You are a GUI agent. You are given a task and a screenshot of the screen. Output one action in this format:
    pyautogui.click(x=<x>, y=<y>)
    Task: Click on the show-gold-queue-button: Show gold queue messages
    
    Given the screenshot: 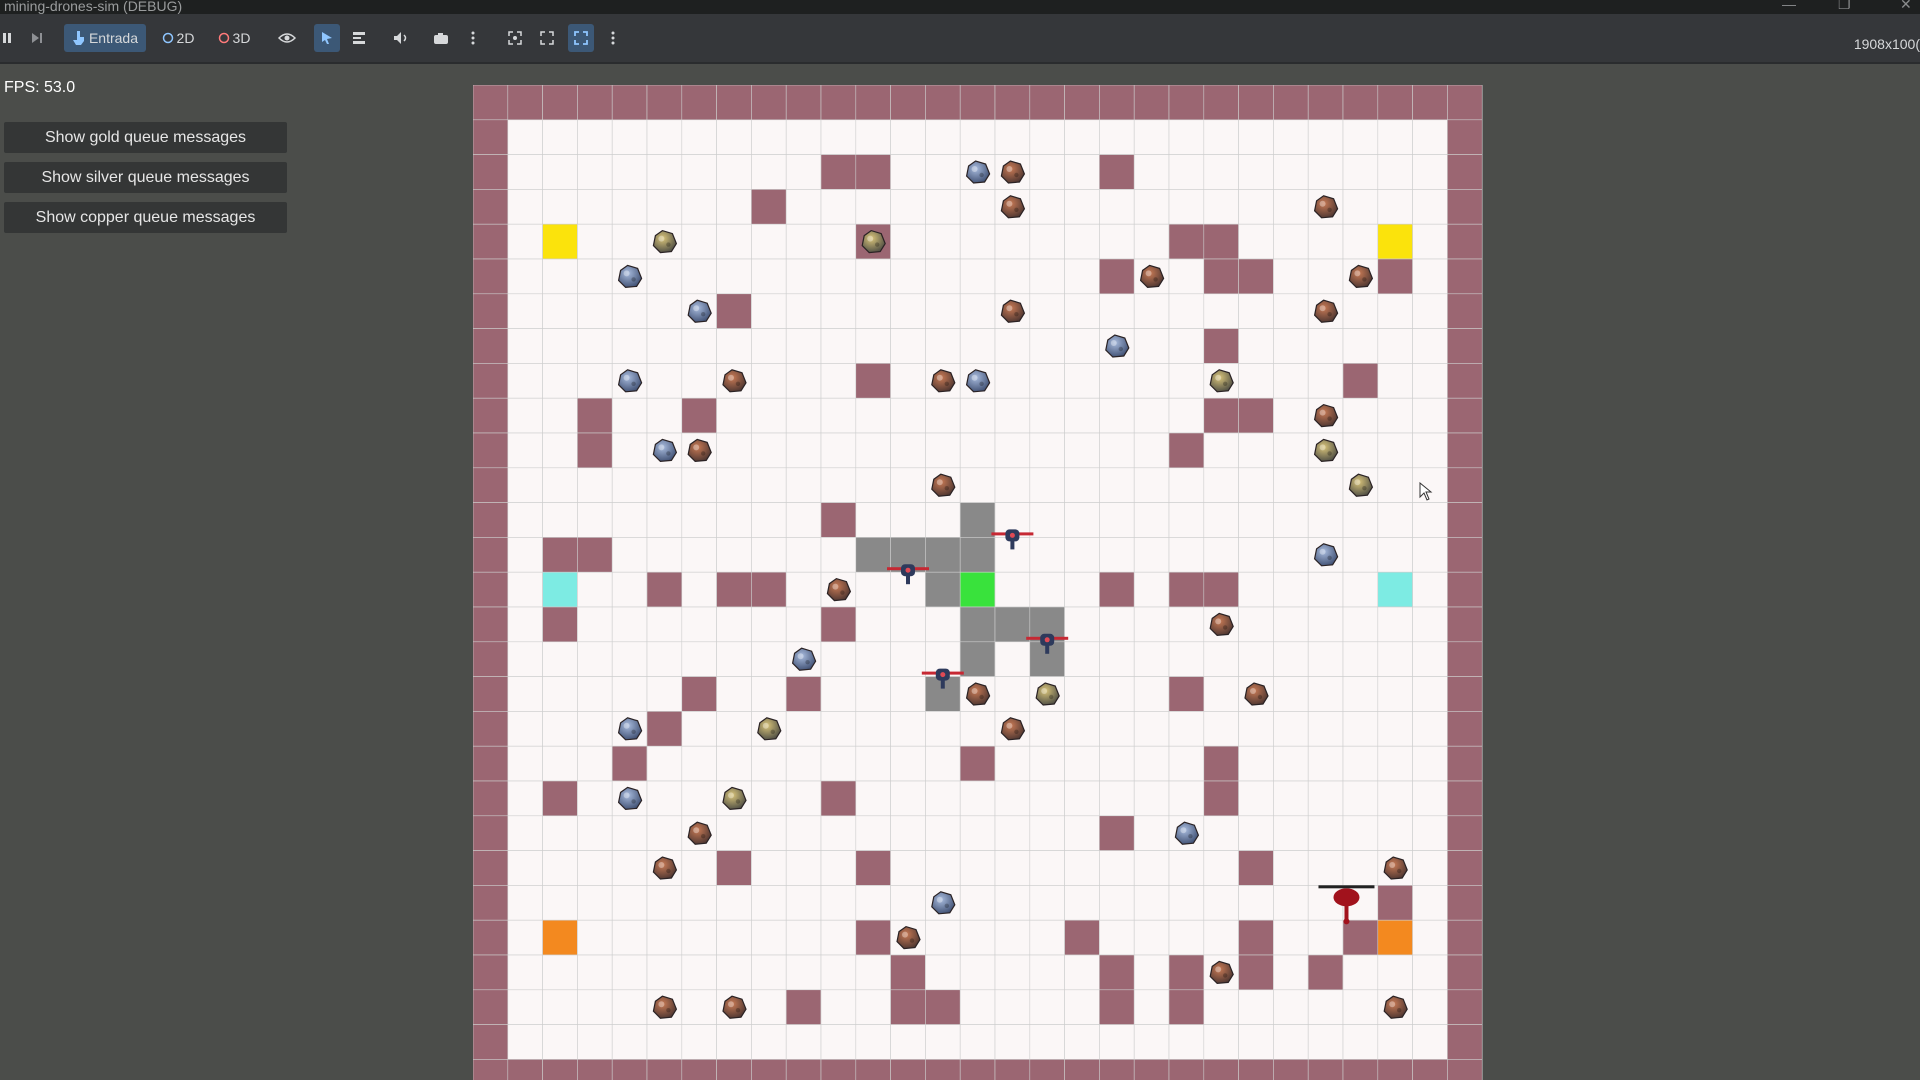 What is the action you would take?
    pyautogui.click(x=145, y=137)
    